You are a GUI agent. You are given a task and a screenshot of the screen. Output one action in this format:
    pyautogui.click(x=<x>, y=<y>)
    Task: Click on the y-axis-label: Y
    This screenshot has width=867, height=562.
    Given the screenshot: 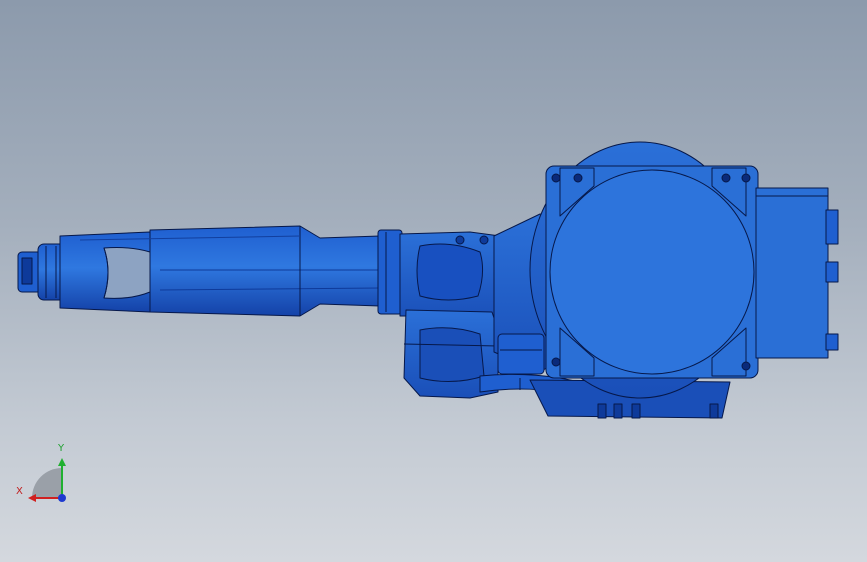 What is the action you would take?
    pyautogui.click(x=61, y=448)
    